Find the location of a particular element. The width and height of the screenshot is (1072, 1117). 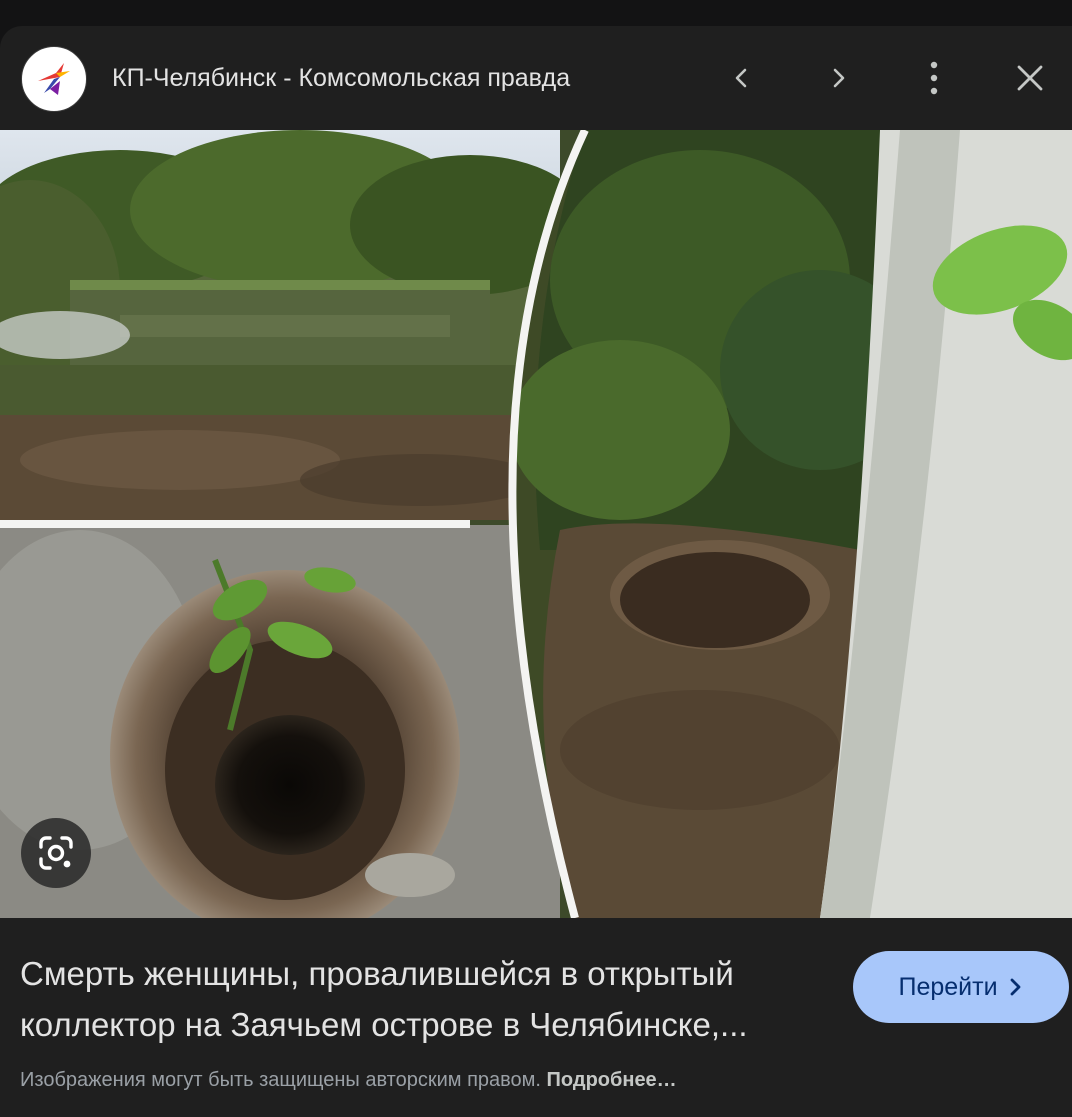

google-lens-icon is located at coordinates (56, 853).